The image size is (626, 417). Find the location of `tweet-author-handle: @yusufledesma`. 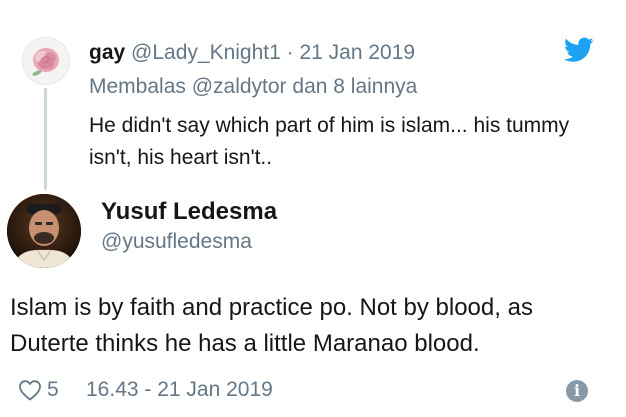

tweet-author-handle: @yusufledesma is located at coordinates (176, 242).